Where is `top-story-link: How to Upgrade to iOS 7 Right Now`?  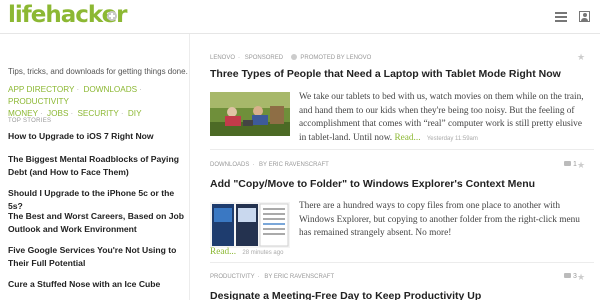
top-story-link: How to Upgrade to iOS 7 Right Now is located at coordinates (97, 136).